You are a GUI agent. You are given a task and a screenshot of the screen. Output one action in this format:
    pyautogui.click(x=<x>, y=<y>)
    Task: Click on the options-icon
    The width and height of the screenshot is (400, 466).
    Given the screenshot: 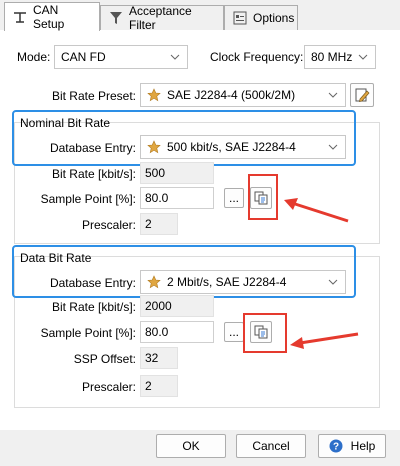 What is the action you would take?
    pyautogui.click(x=240, y=18)
    